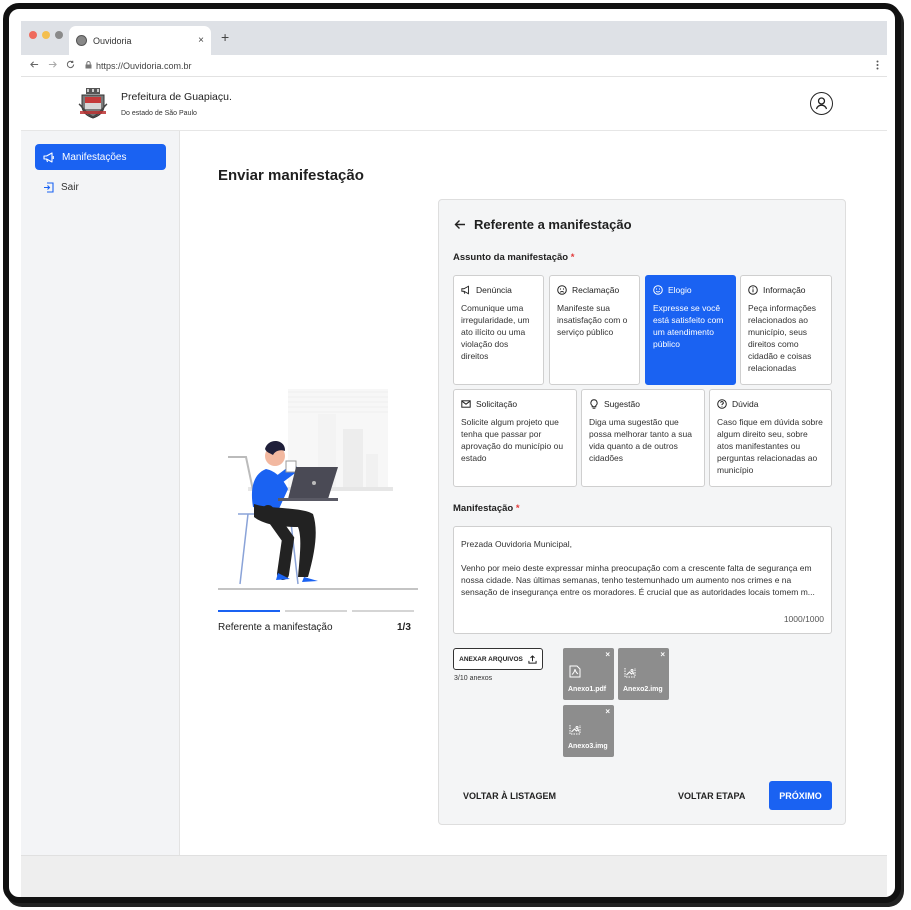 The height and width of the screenshot is (910, 911). Describe the element at coordinates (511, 257) in the screenshot. I see `subject-label-text: Assunto da manifestação` at that location.